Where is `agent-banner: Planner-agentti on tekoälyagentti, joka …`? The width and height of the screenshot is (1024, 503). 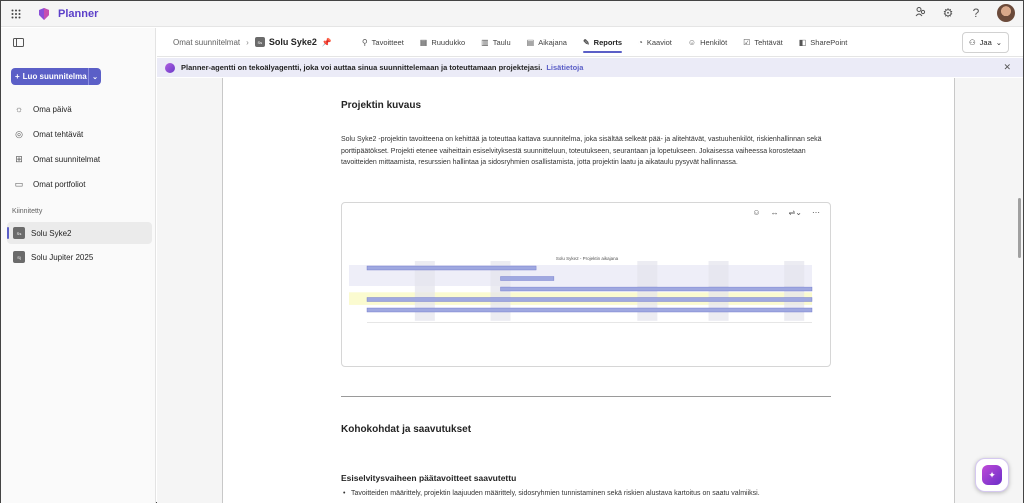
agent-banner: Planner-agentti on tekoälyagentti, joka … is located at coordinates (590, 67).